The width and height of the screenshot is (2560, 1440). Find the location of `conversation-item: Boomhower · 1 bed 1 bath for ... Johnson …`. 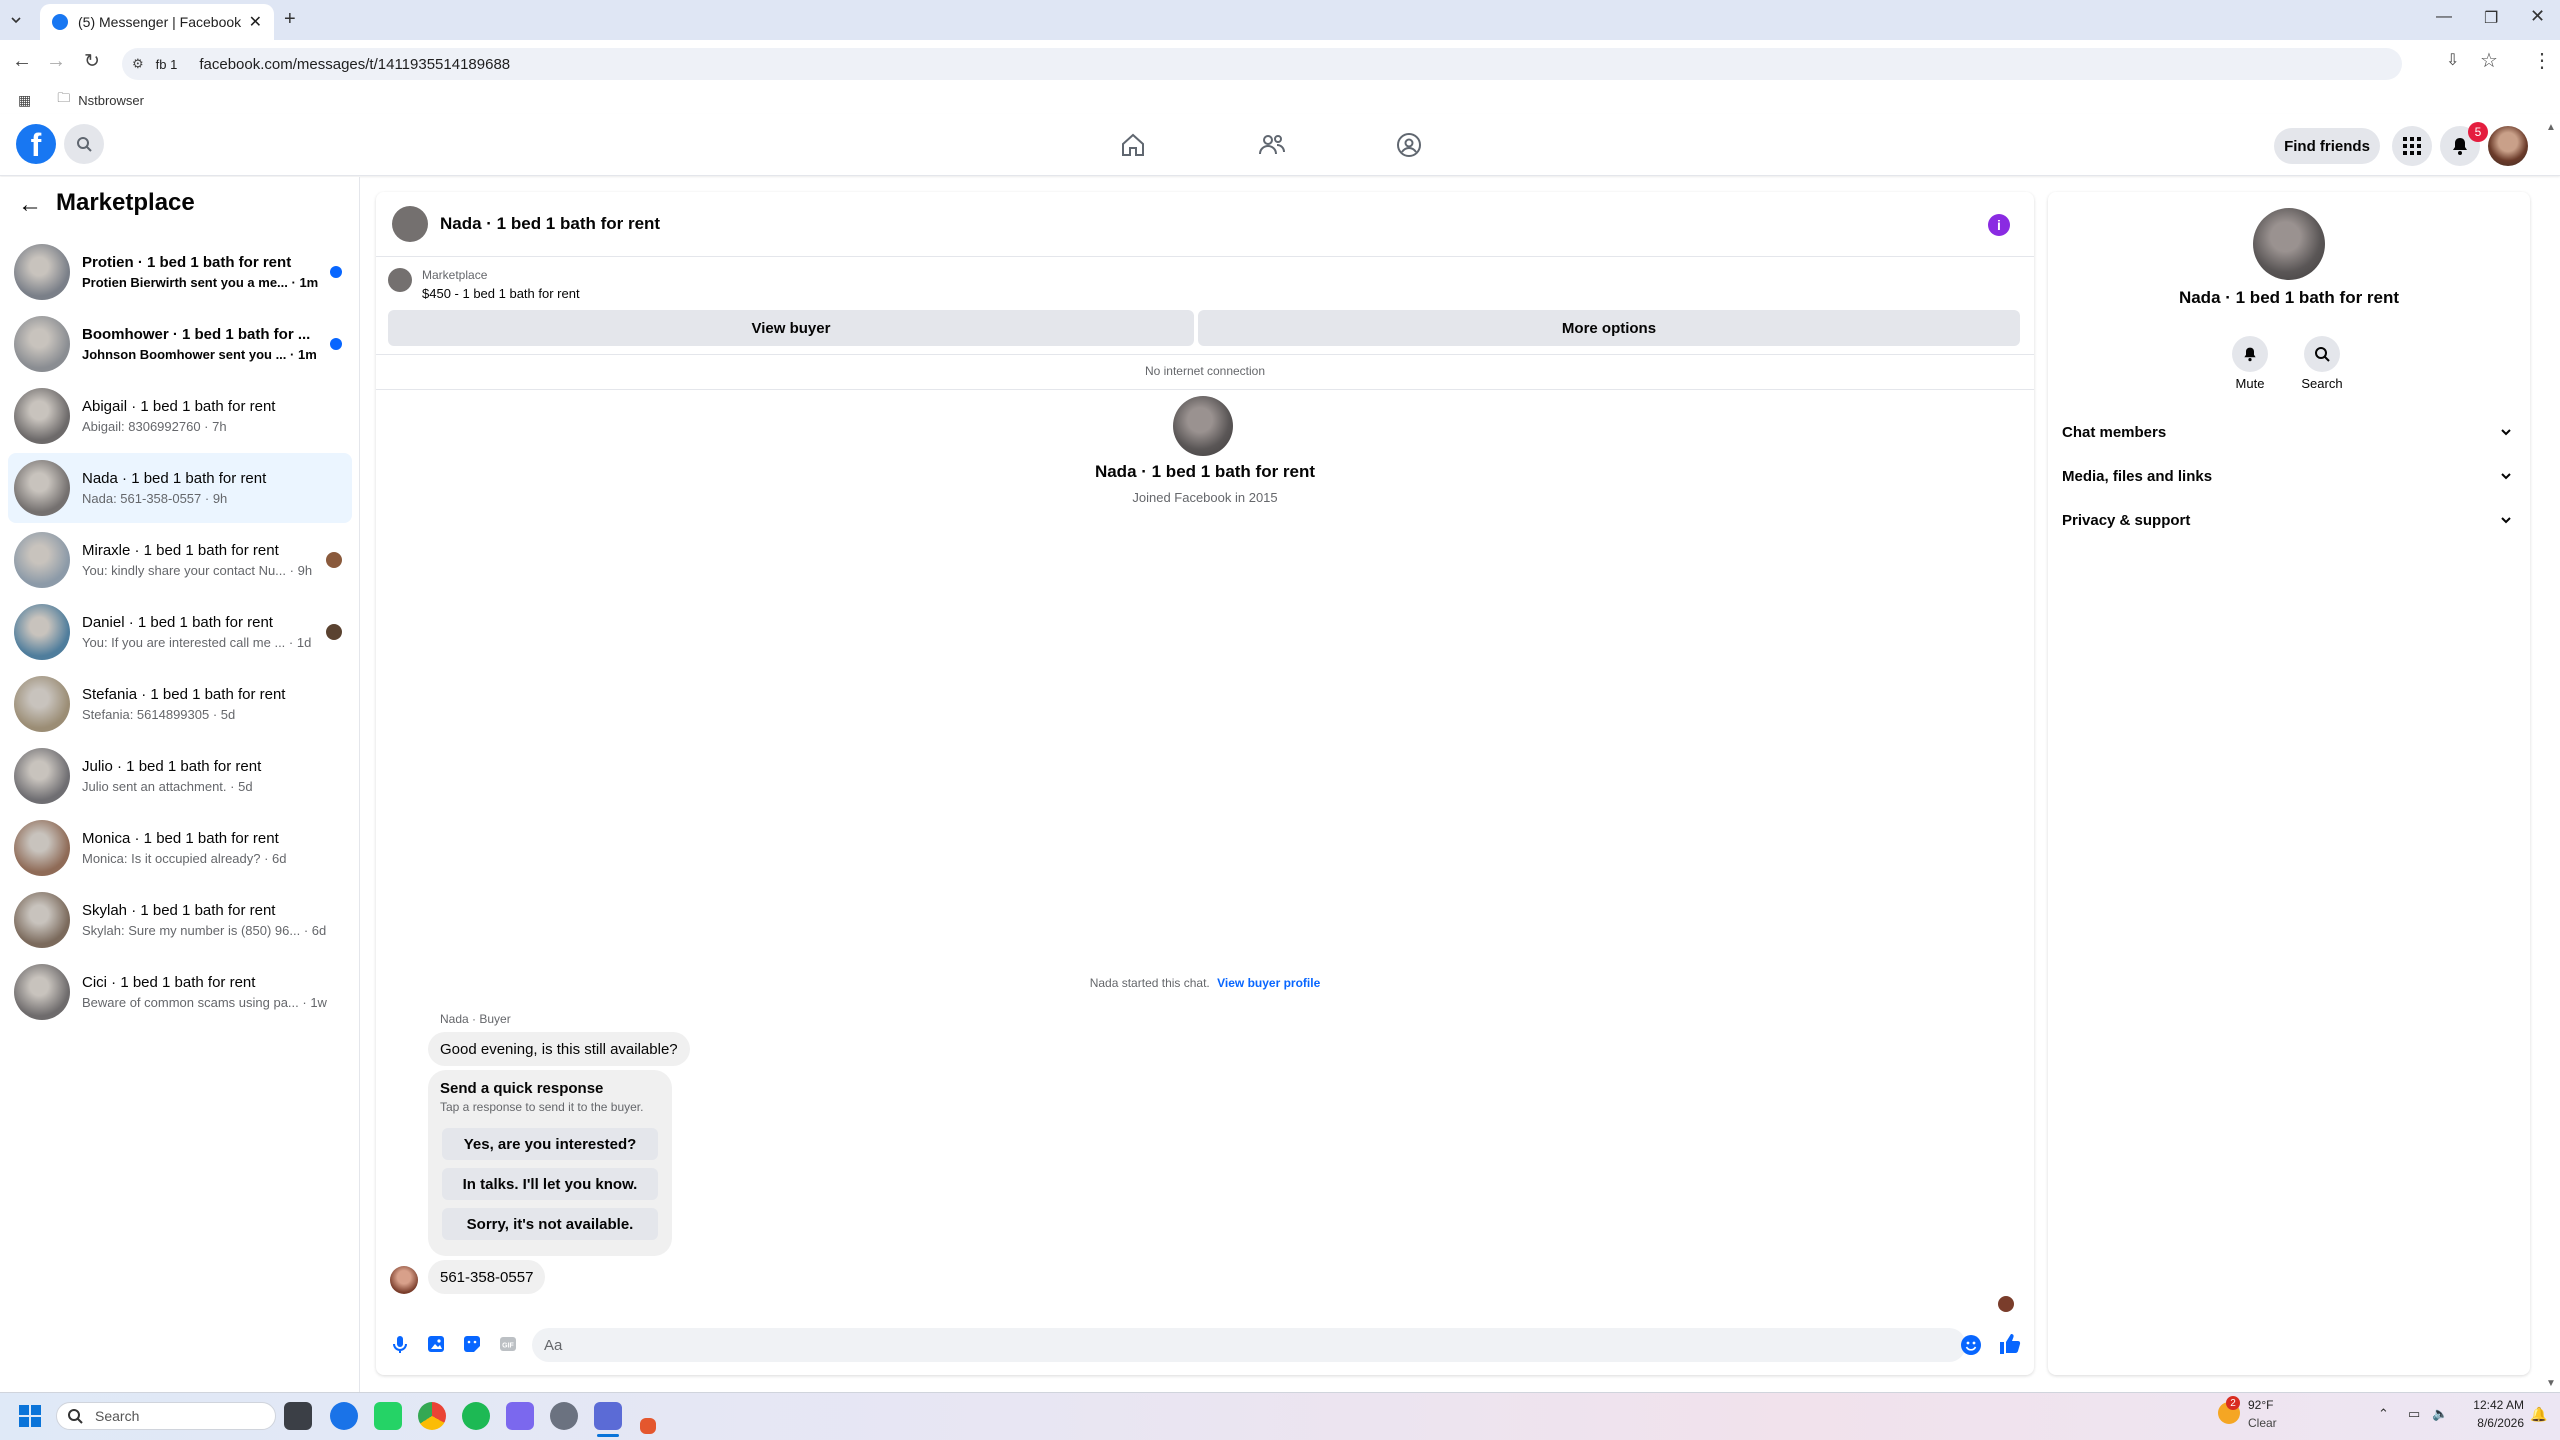

conversation-item: Boomhower · 1 bed 1 bath for ... Johnson … is located at coordinates (180, 344).